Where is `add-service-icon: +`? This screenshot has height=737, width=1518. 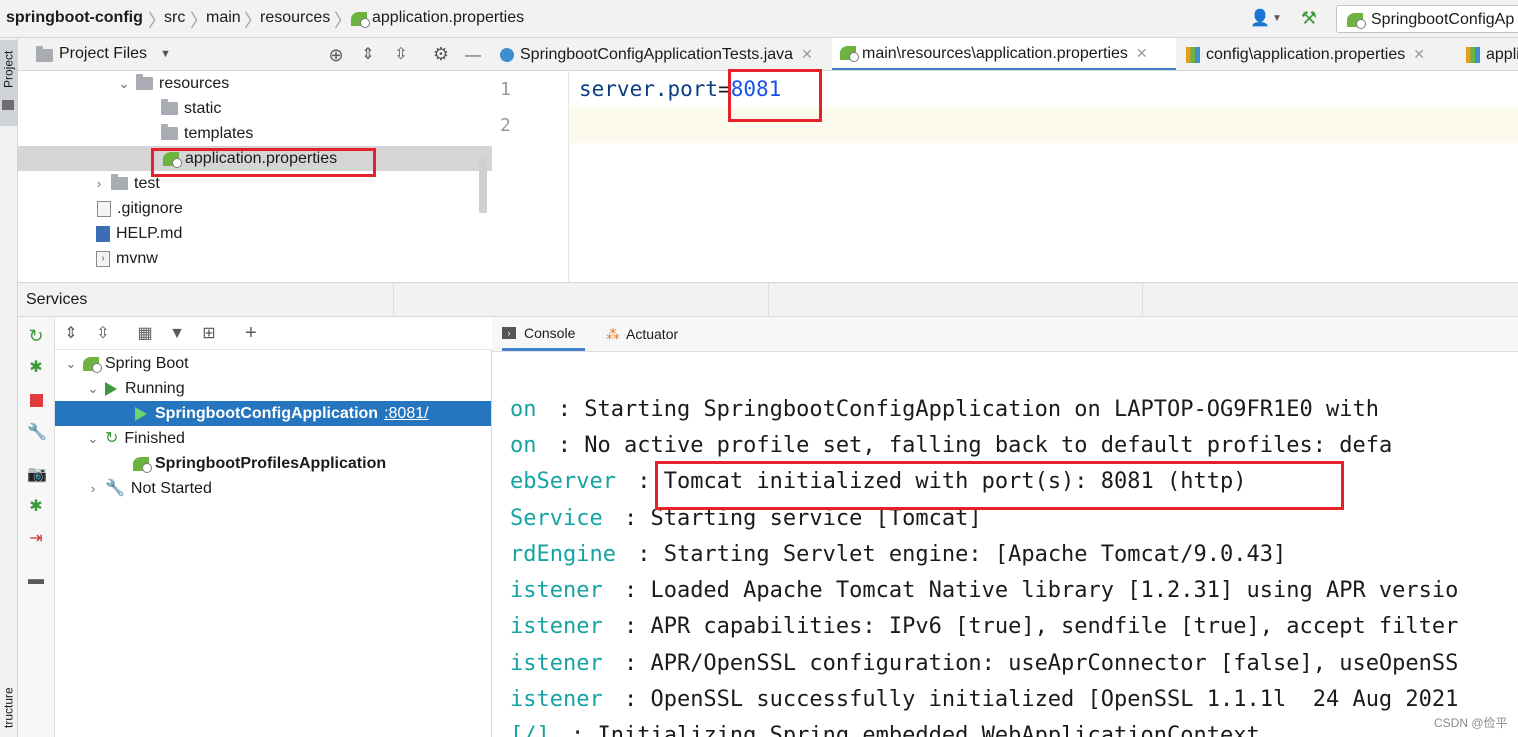
add-service-icon: + is located at coordinates (251, 333).